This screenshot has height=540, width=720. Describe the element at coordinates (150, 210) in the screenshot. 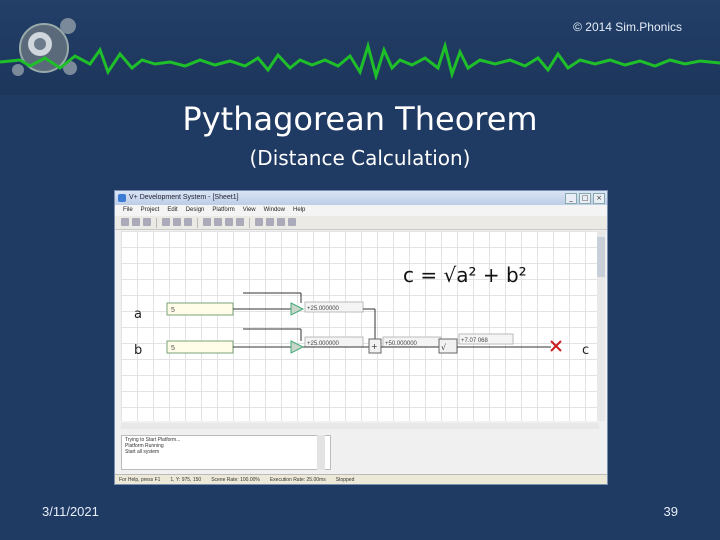

I see `menu-project: Project` at that location.